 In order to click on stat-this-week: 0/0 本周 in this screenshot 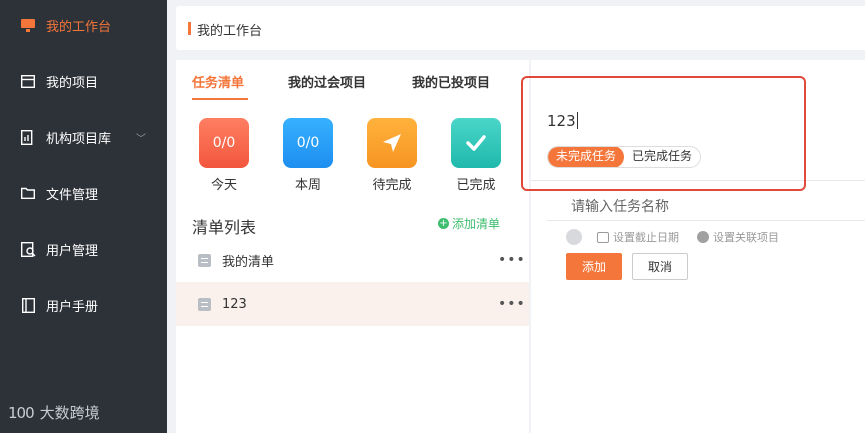, I will do `click(308, 155)`.